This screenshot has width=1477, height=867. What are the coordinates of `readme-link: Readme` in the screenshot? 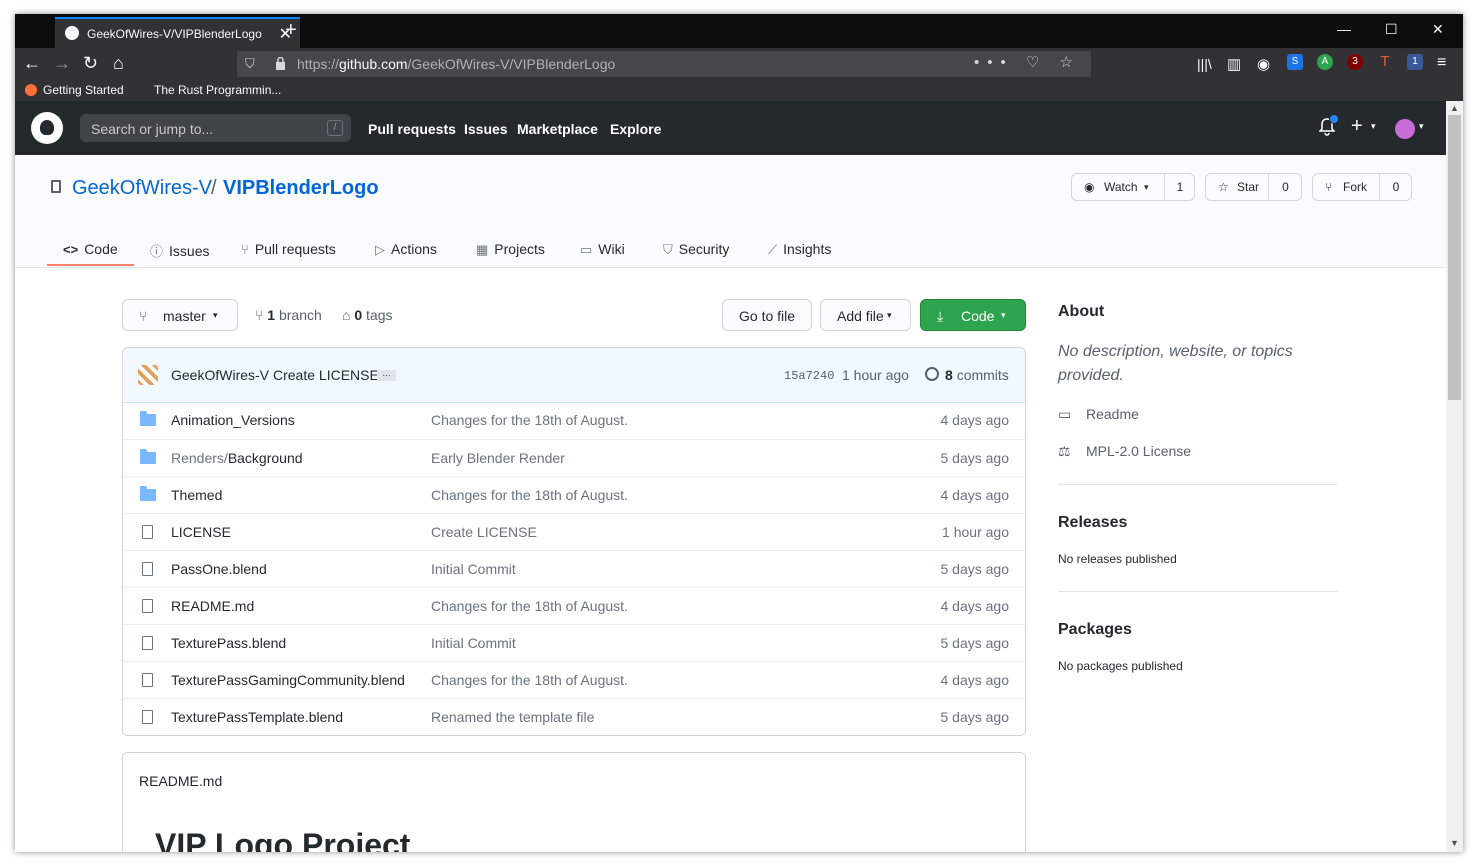 It's located at (1112, 414).